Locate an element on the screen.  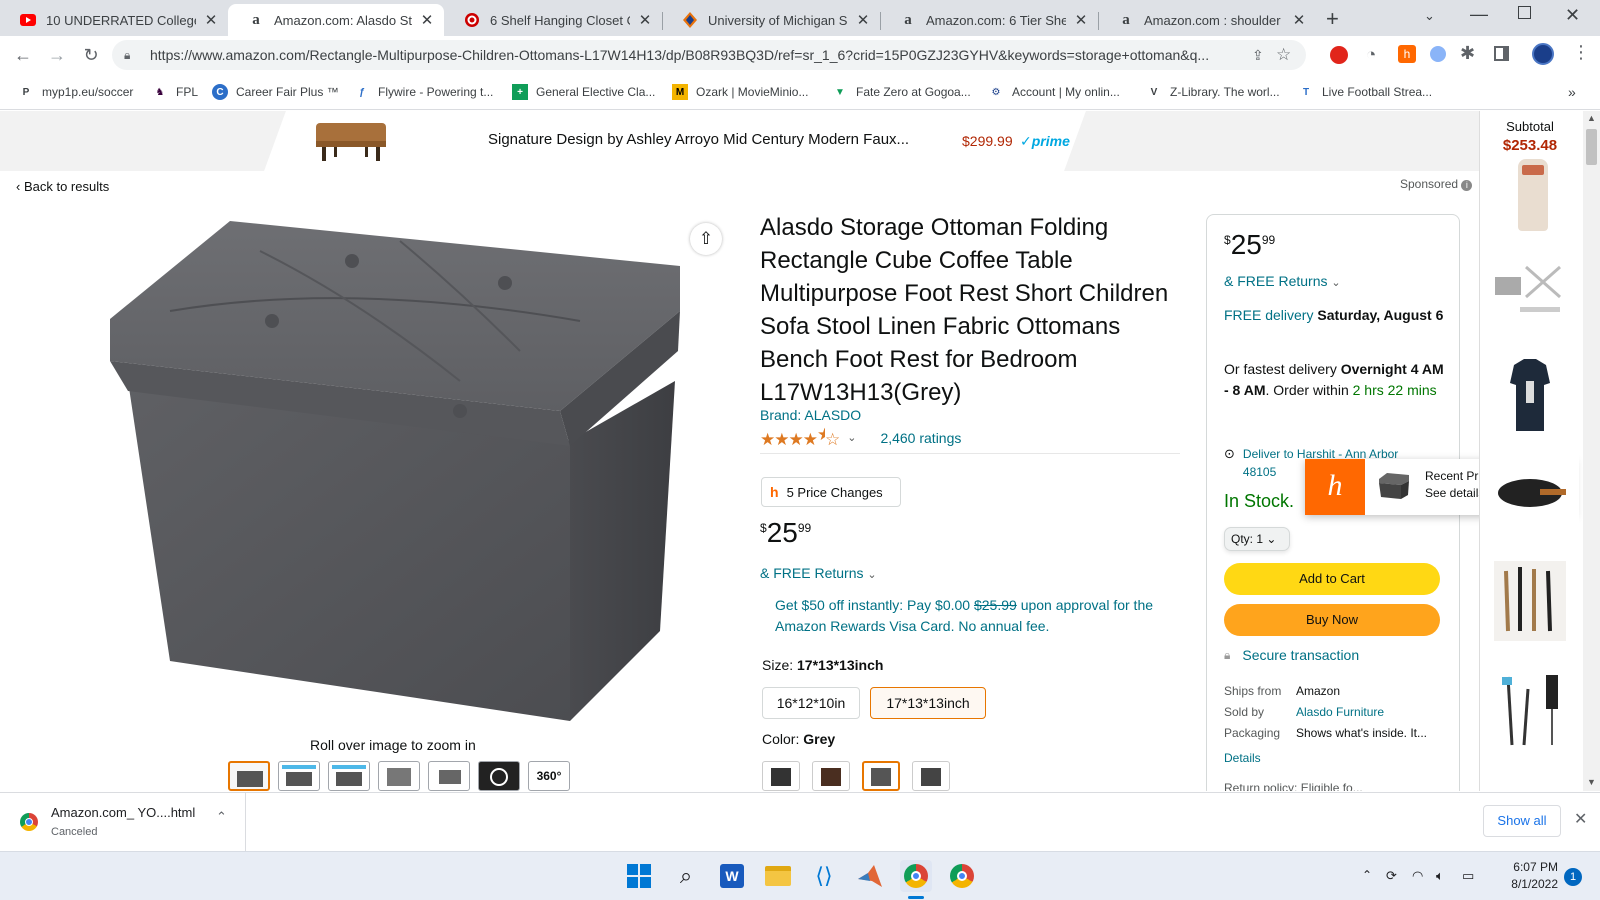
scrollbar-thumb is located at coordinates (1591, 147).